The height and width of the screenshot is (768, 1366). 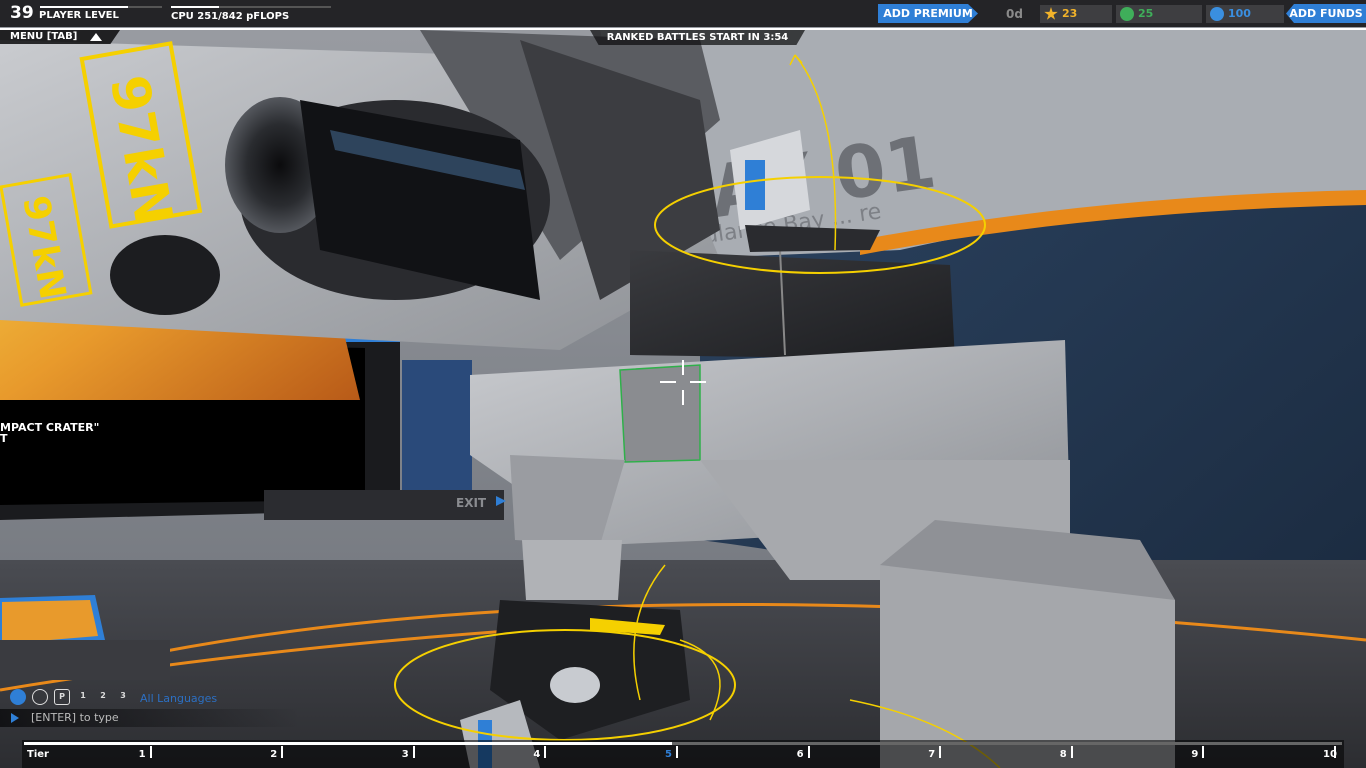 What do you see at coordinates (1014, 14) in the screenshot?
I see `premium-days: 0d` at bounding box center [1014, 14].